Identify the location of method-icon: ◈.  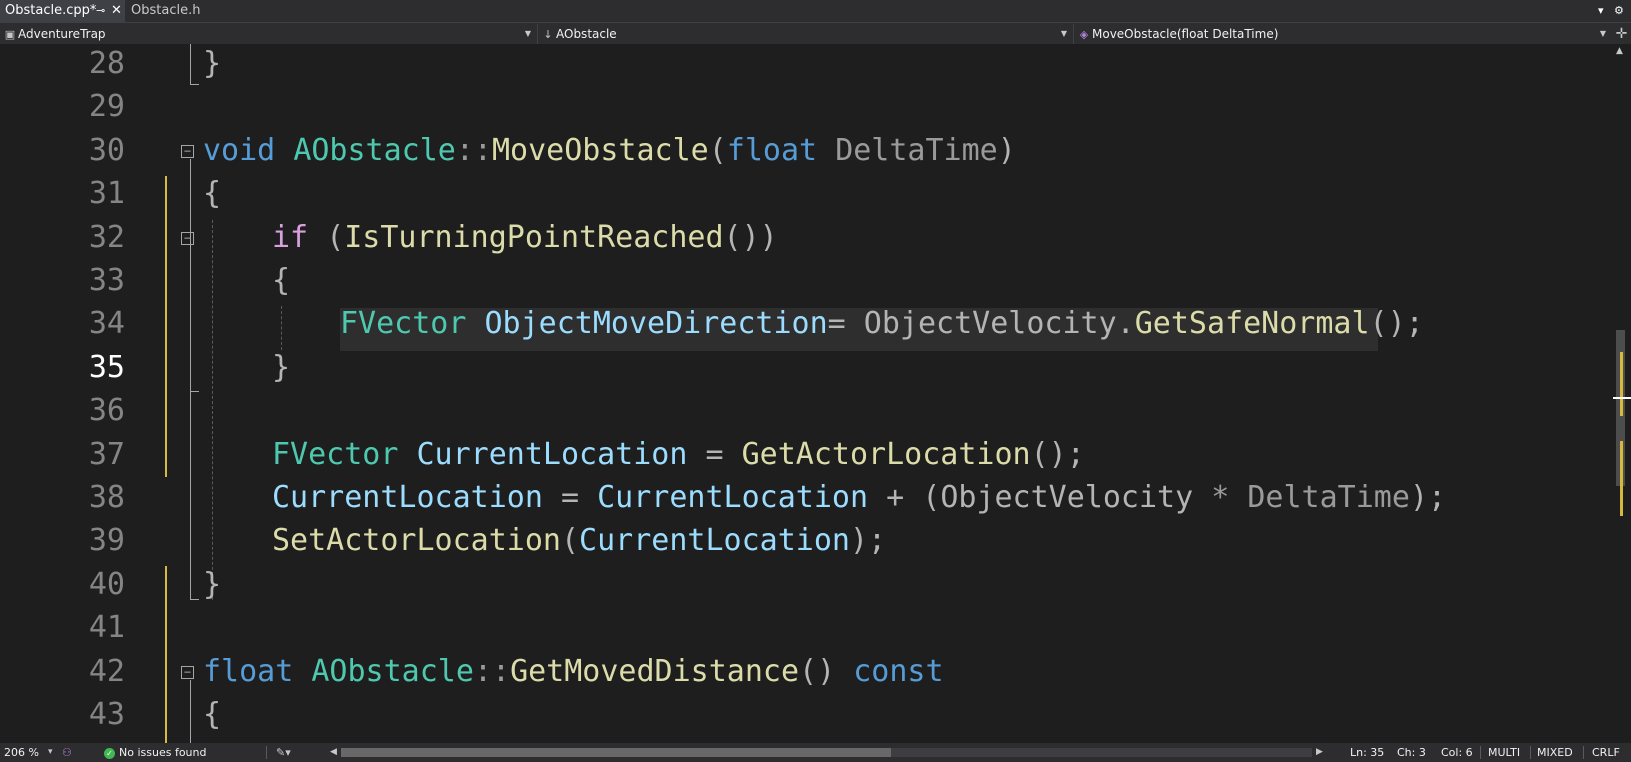
(1084, 34).